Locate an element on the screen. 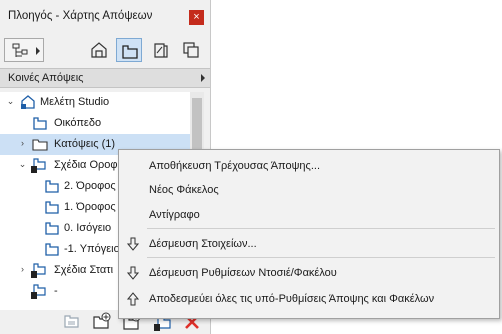  tree-item-label: Σχέδια Στατι is located at coordinates (84, 270).